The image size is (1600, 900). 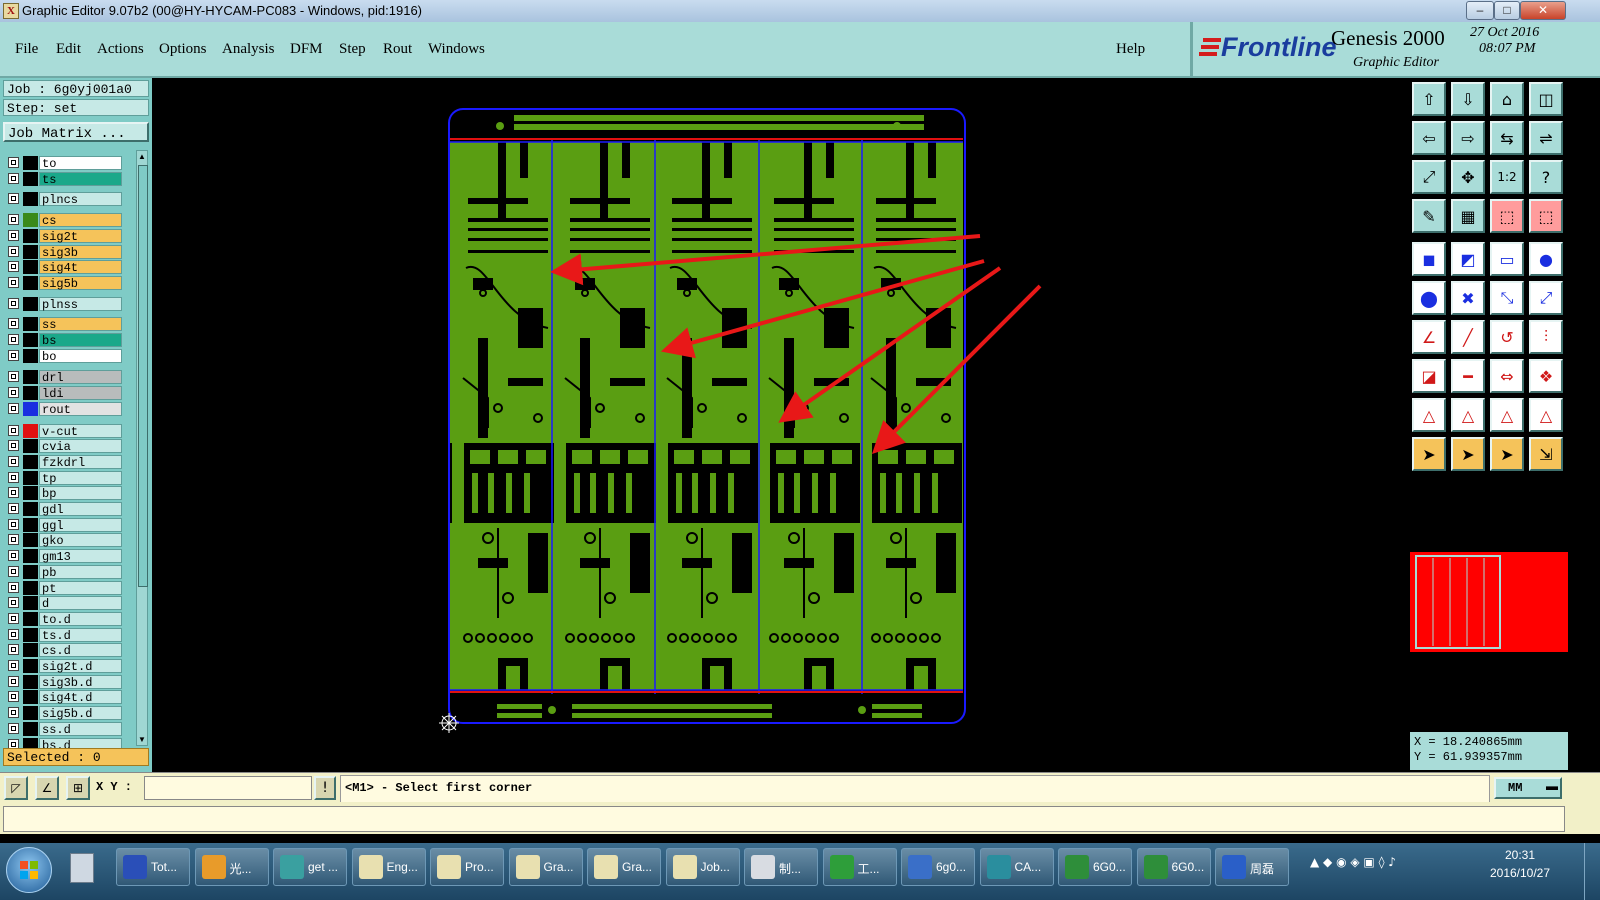 I want to click on layer-row: sig3b.d, so click(x=64, y=682).